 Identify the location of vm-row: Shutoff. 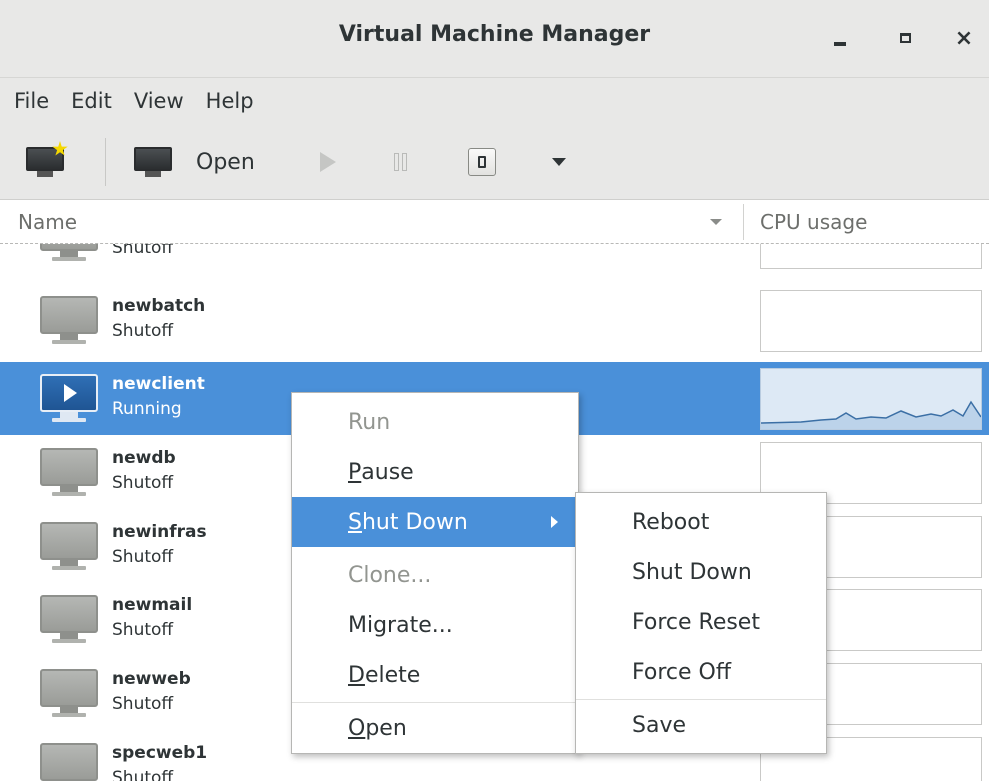
(494, 259).